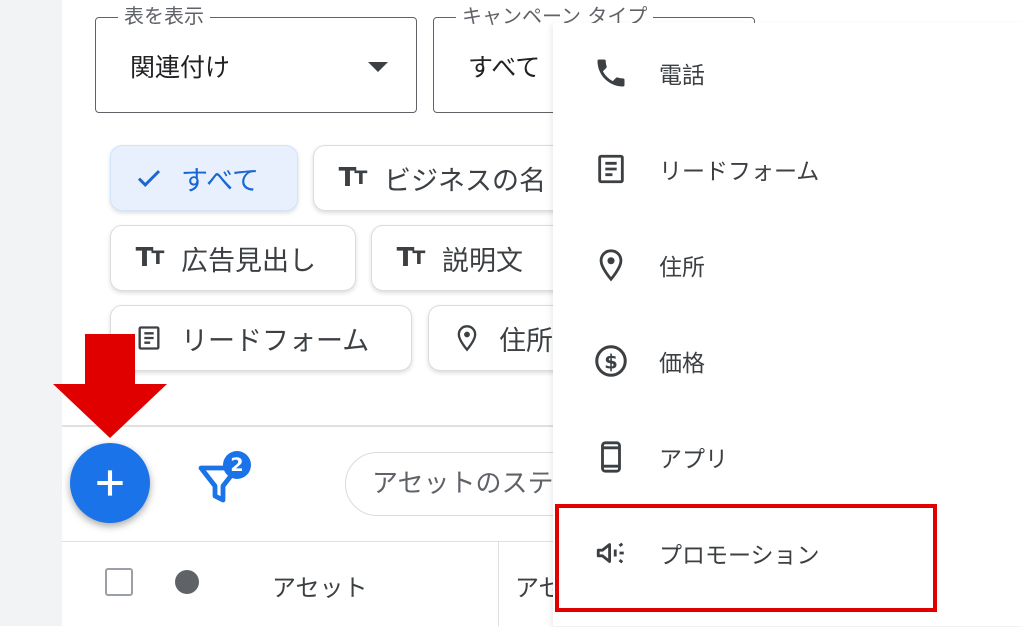 The image size is (1024, 627). Describe the element at coordinates (378, 67) in the screenshot. I see `dropdown-arrow-icon` at that location.